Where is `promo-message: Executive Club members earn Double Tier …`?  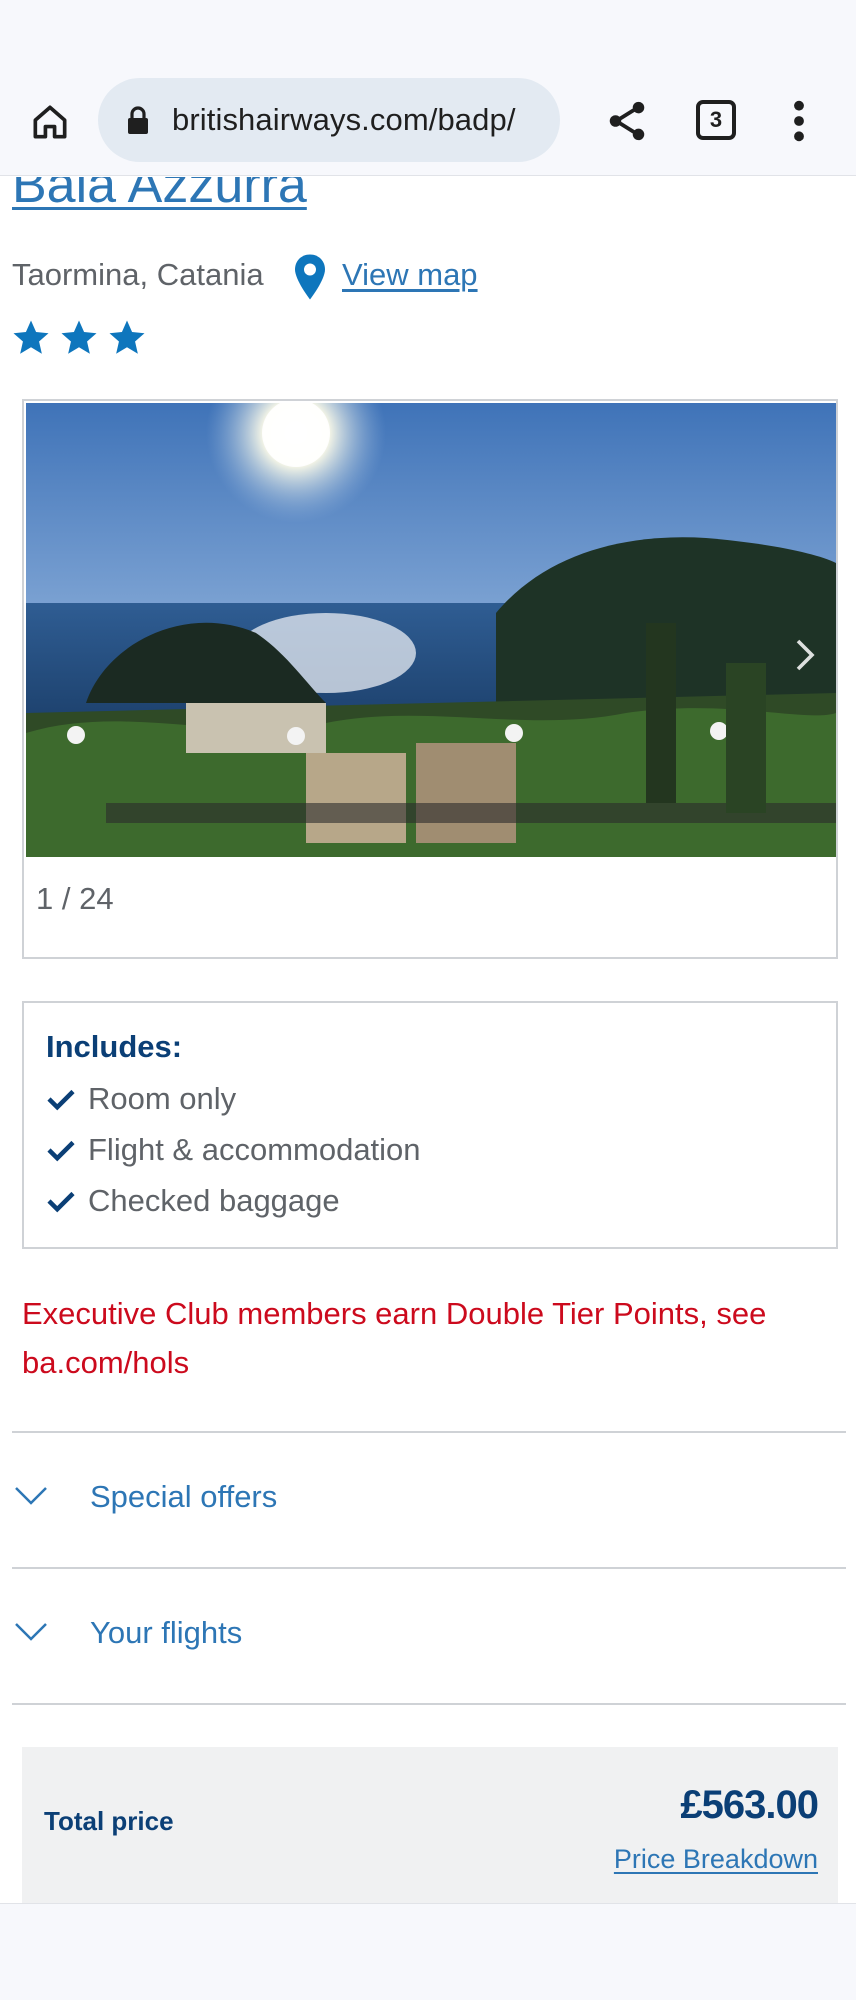 promo-message: Executive Club members earn Double Tier … is located at coordinates (394, 1338).